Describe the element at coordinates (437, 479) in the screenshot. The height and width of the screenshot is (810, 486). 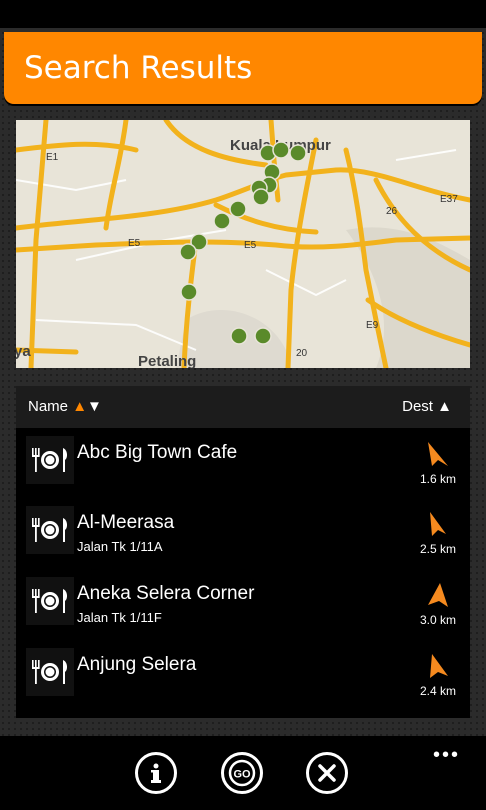
I see `item-distance: 1.6 km` at that location.